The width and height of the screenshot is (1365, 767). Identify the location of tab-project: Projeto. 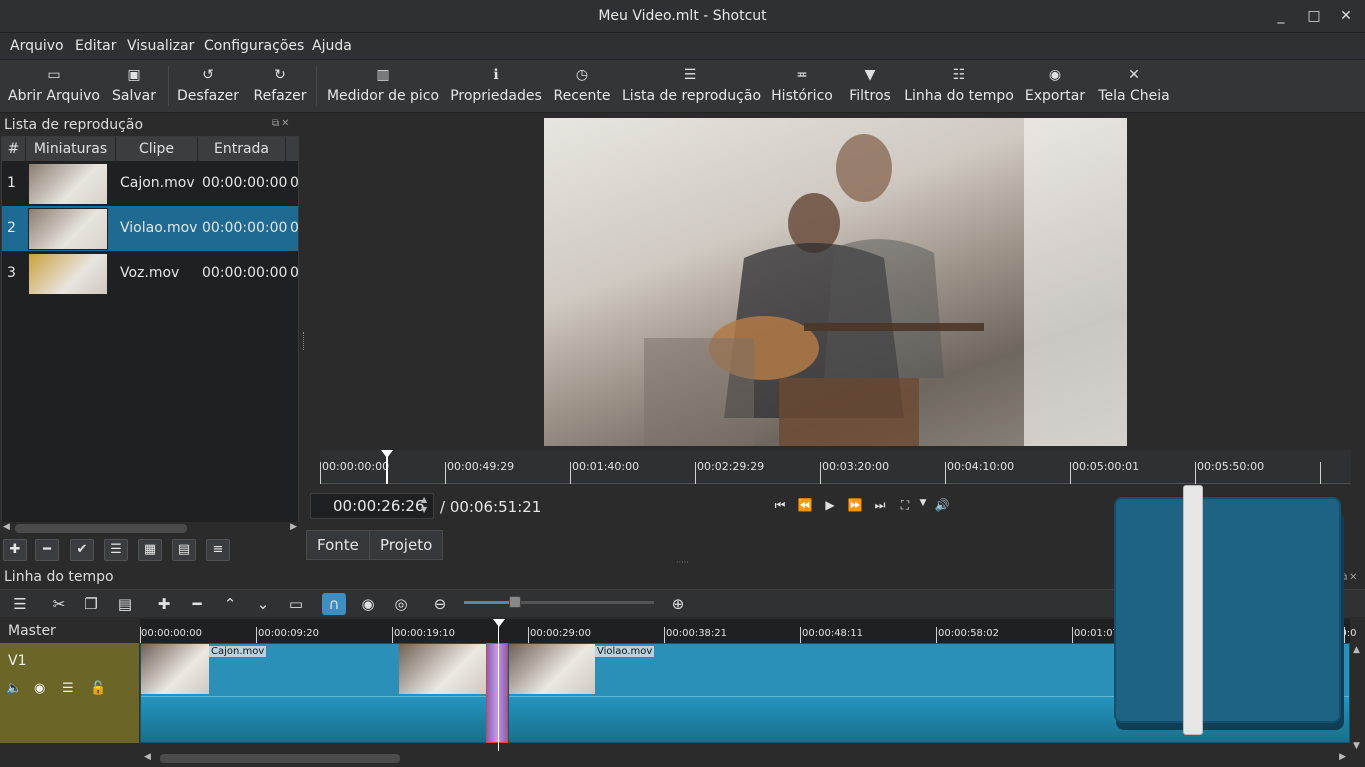
(406, 545).